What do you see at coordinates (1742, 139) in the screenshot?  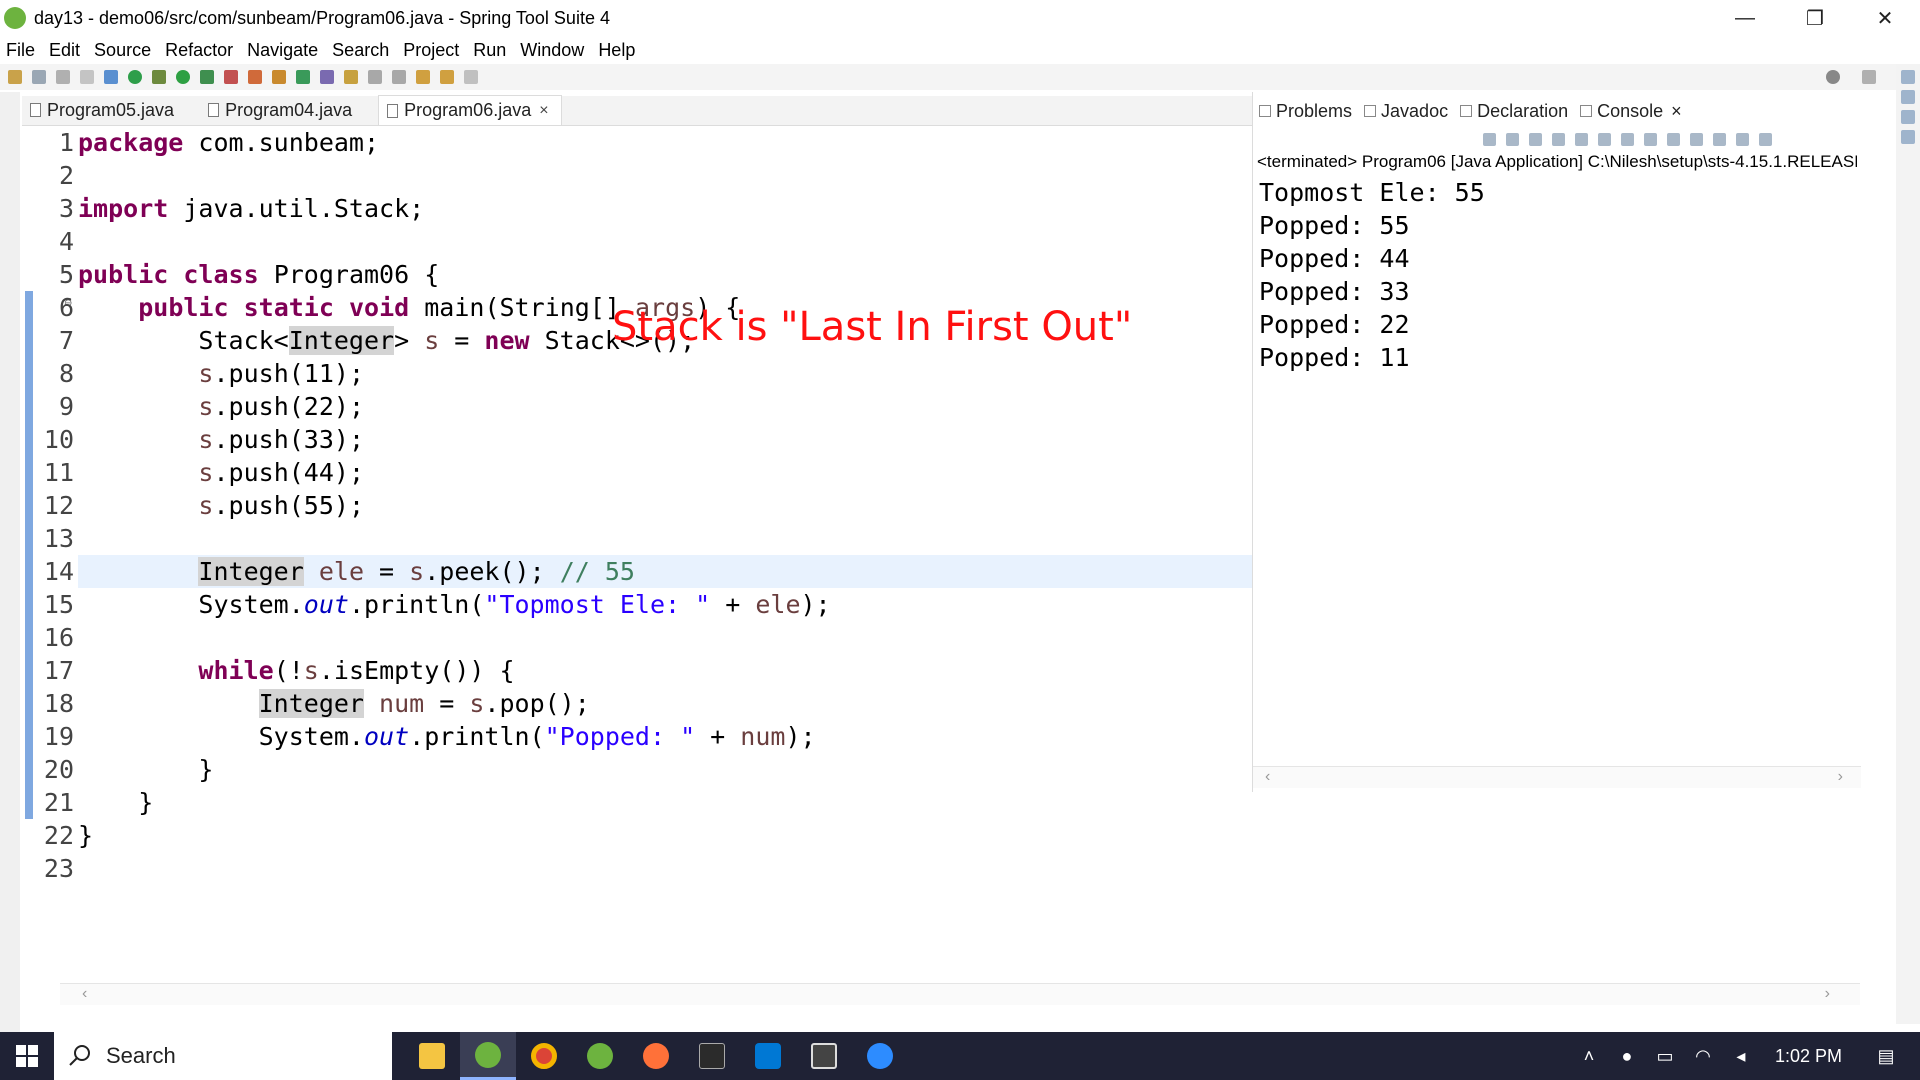 I see `open-console-icon` at bounding box center [1742, 139].